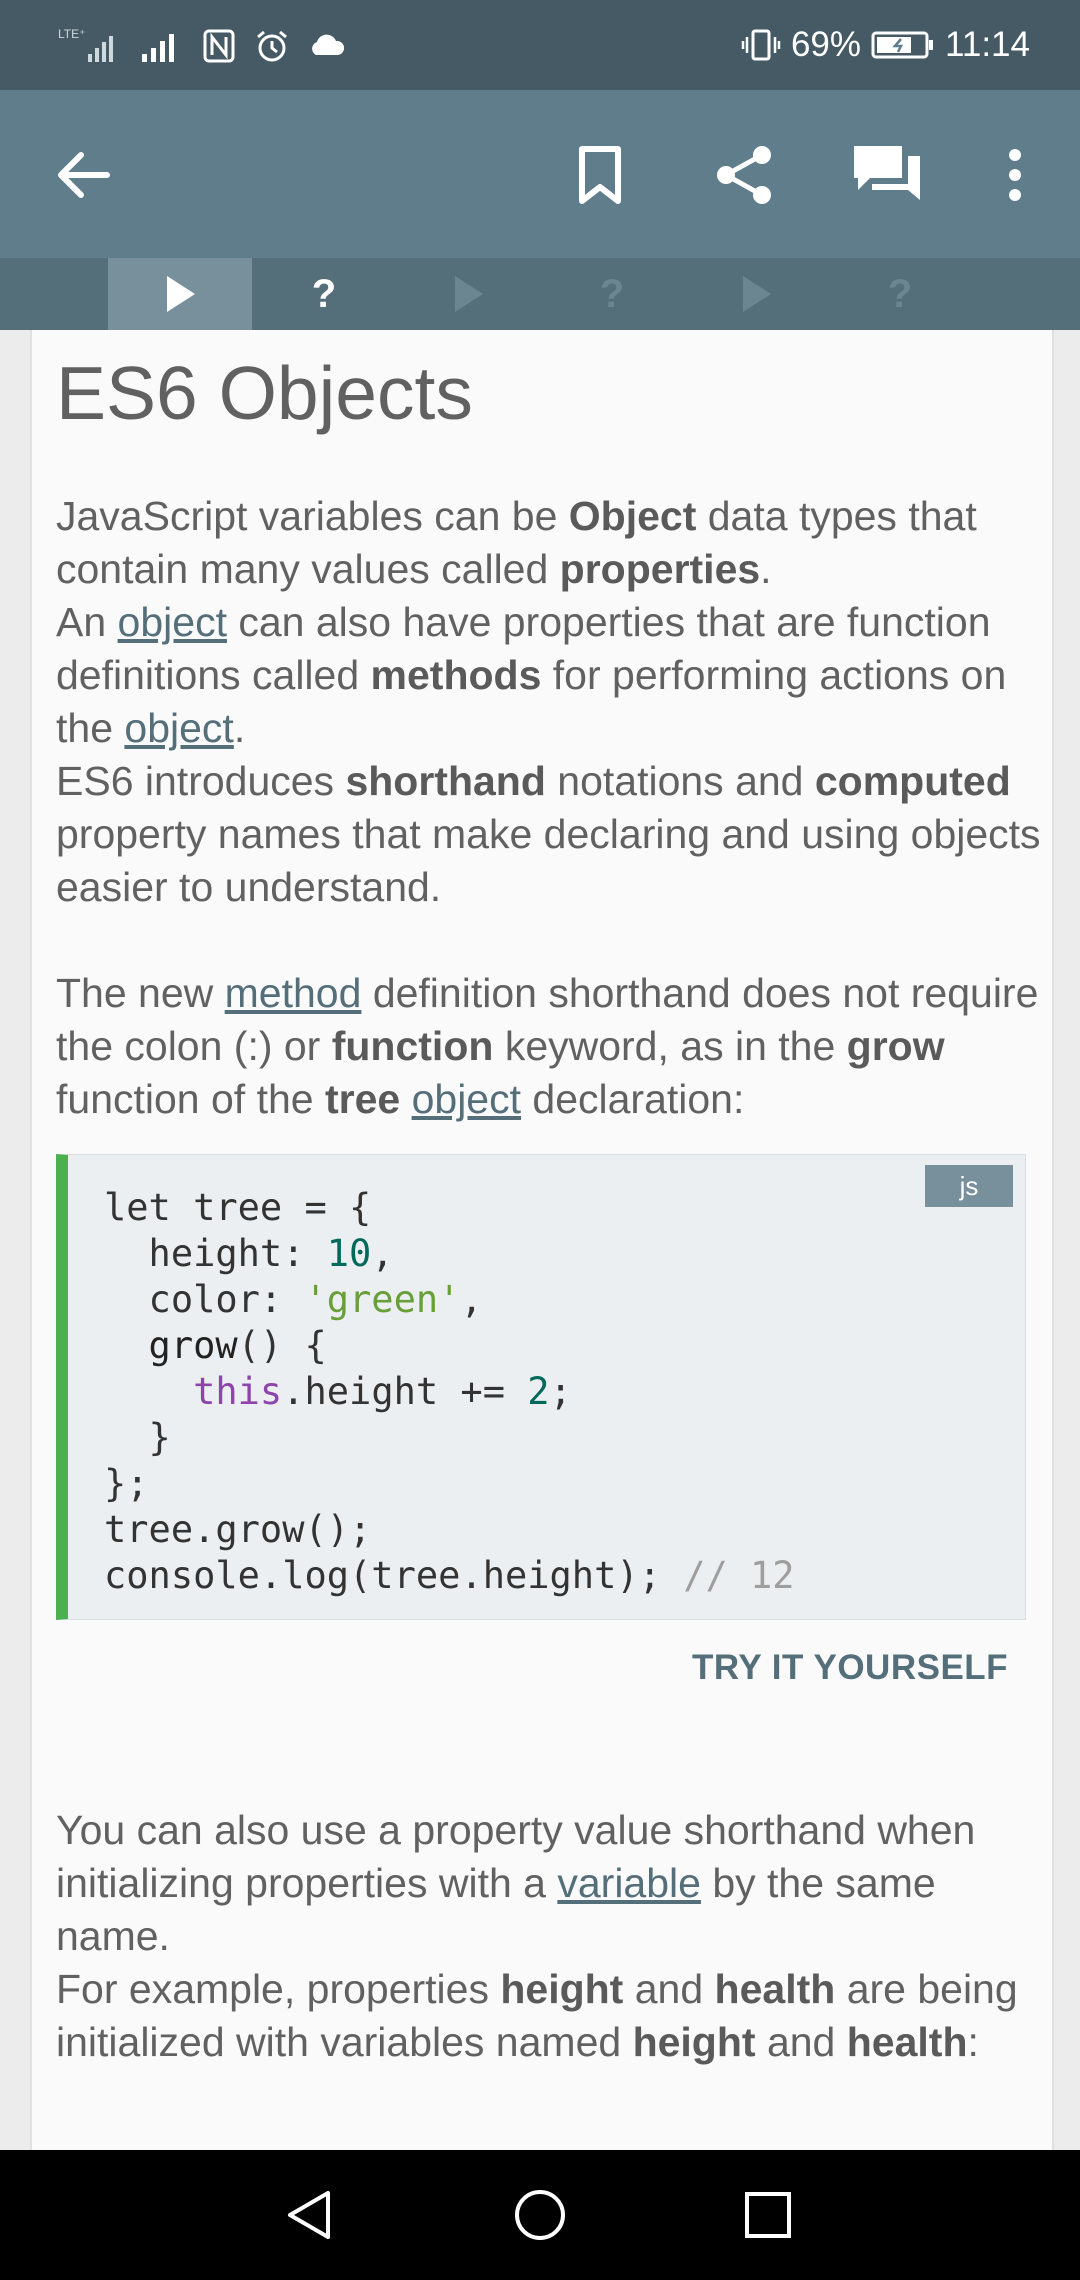 The height and width of the screenshot is (2280, 1080). I want to click on system-nav-bar, so click(540, 2215).